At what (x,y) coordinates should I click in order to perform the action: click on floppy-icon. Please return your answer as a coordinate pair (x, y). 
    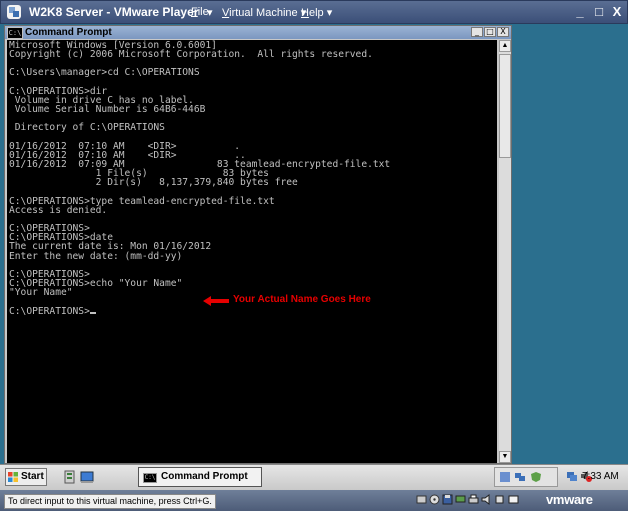
    Looking at the image, I should click on (447, 499).